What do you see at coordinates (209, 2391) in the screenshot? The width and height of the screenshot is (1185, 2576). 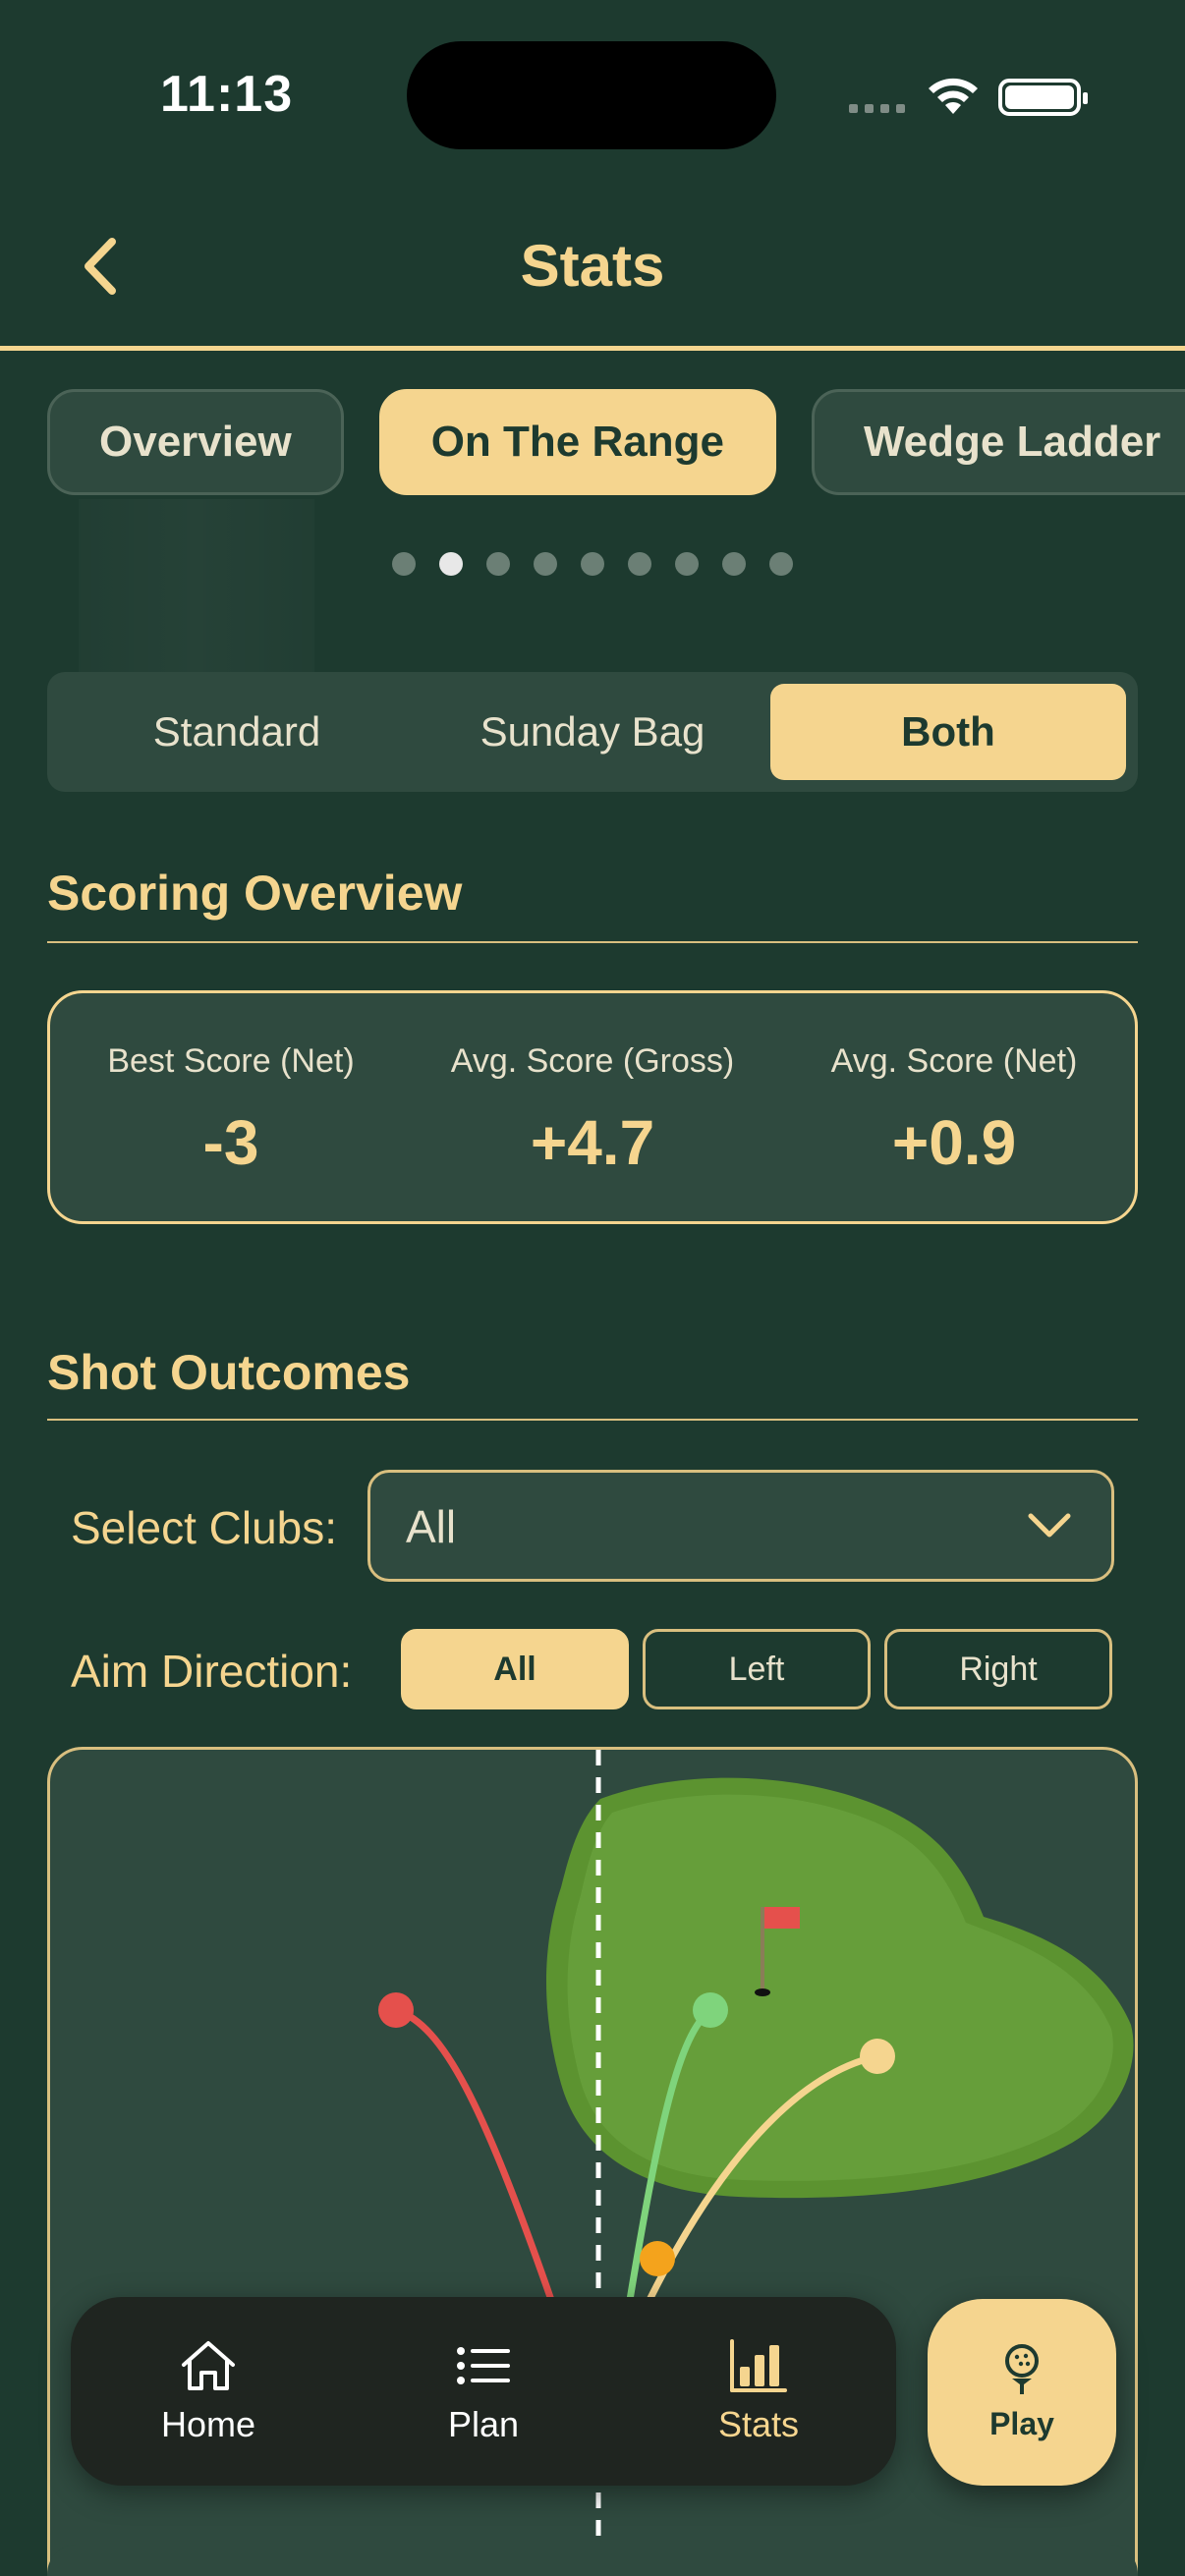 I see `tabbar-home: Home` at bounding box center [209, 2391].